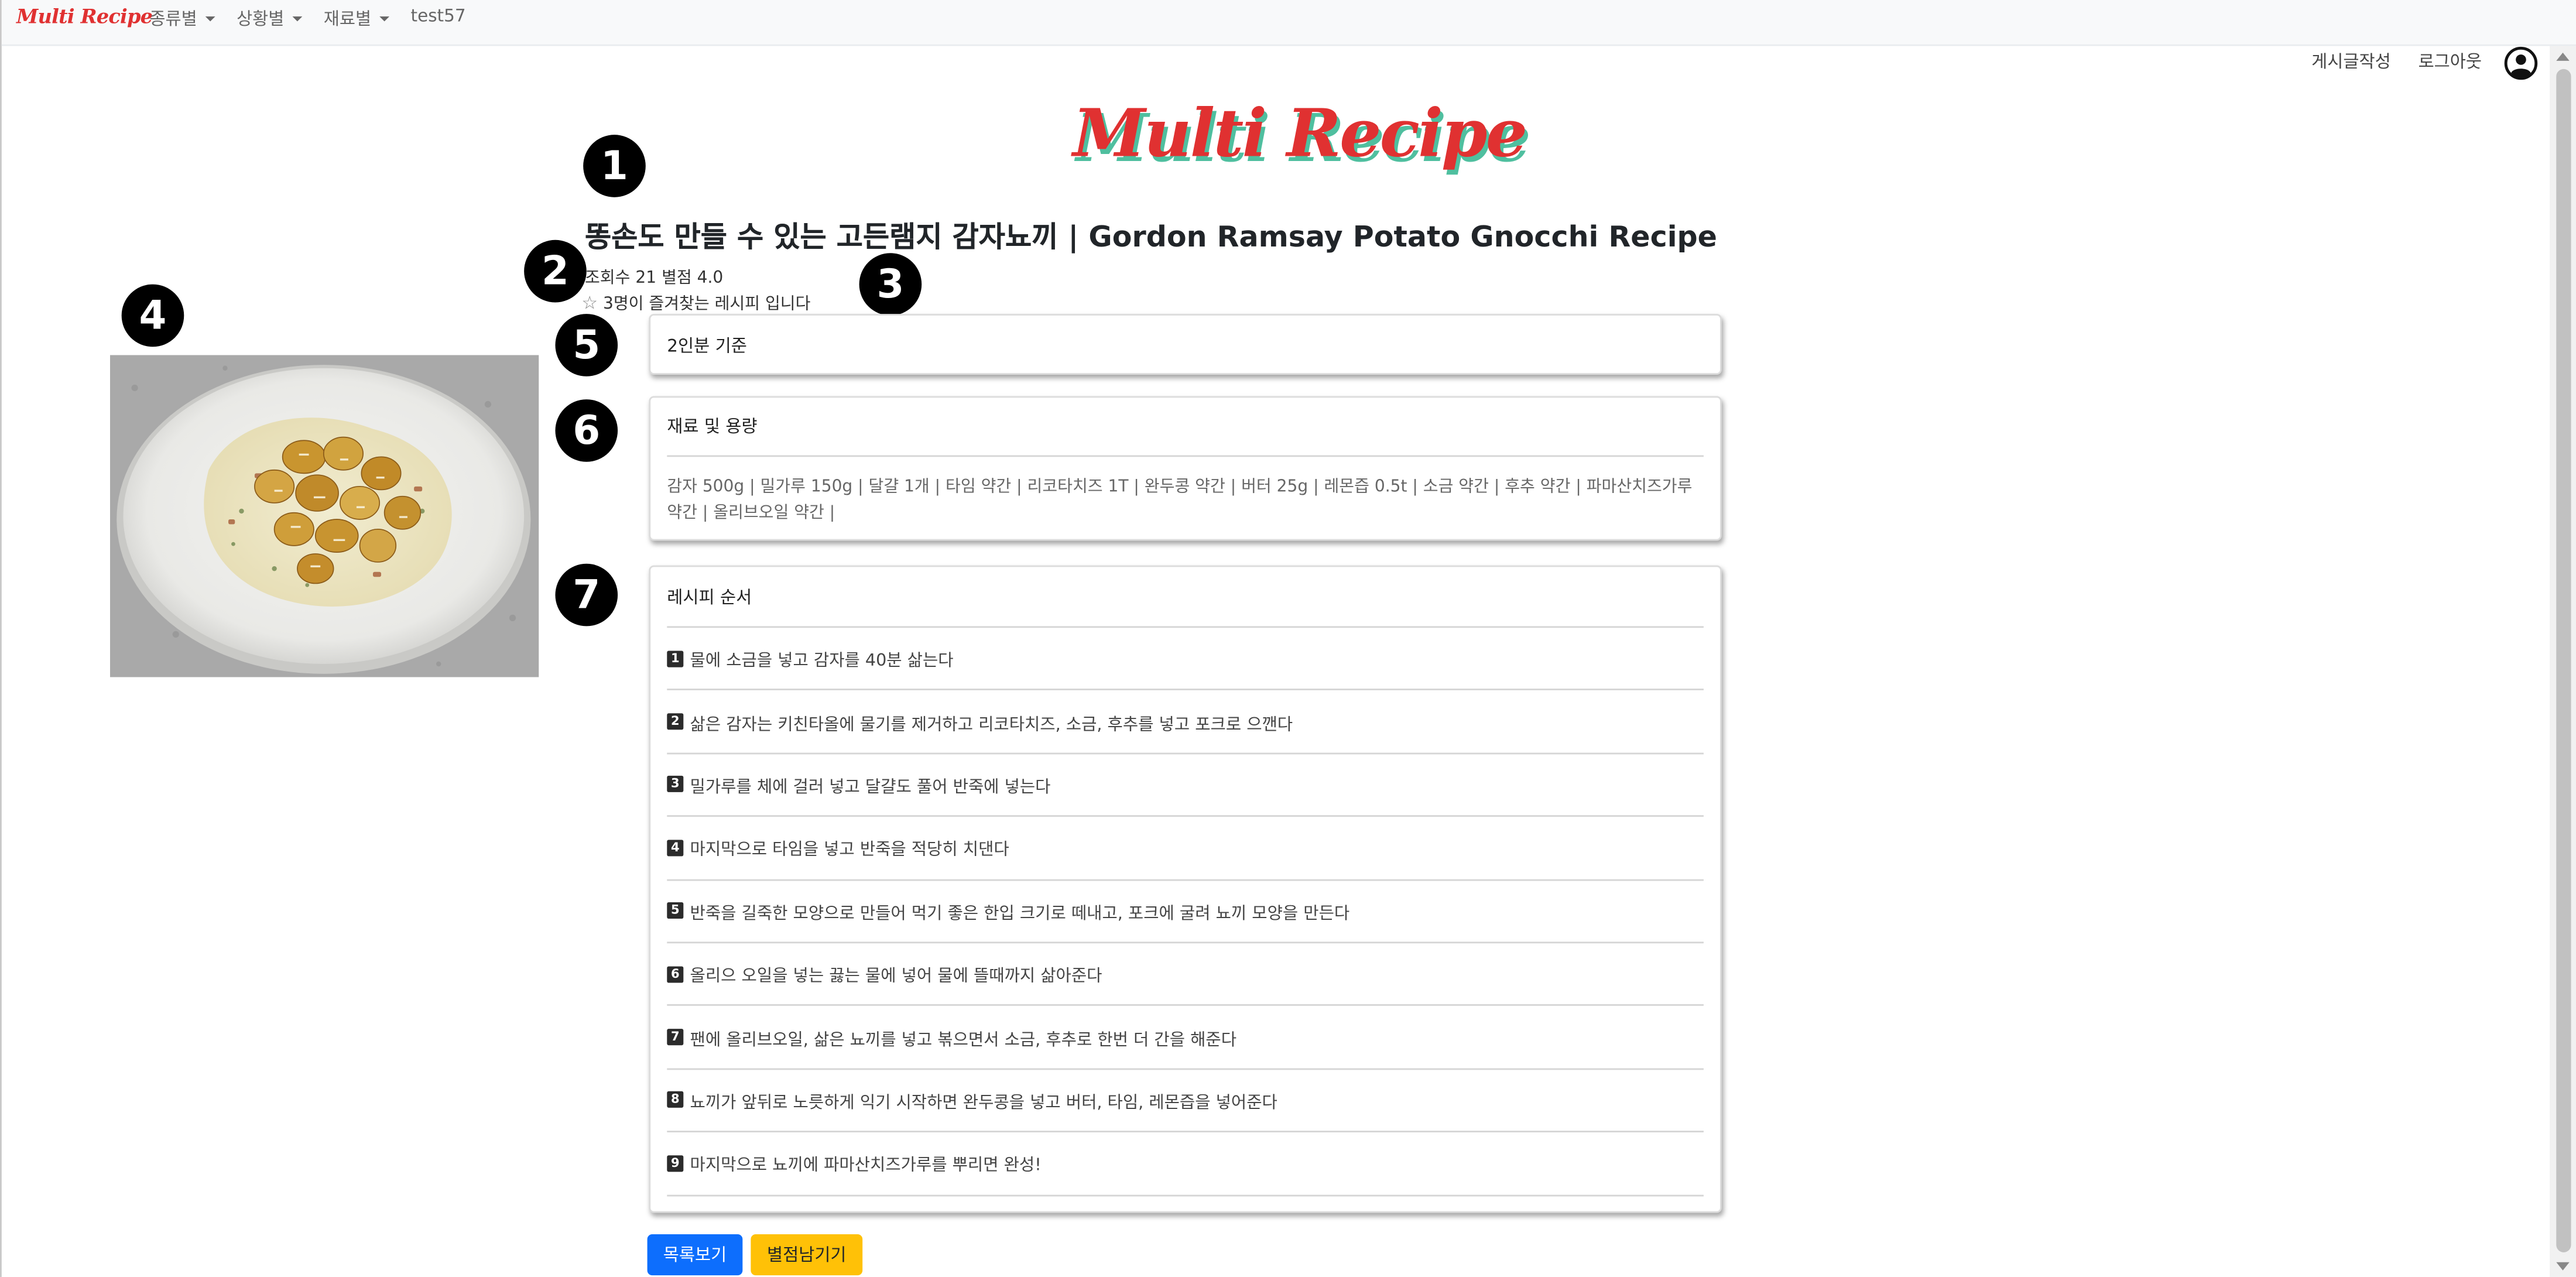  I want to click on page-scrollbar, so click(2563, 661).